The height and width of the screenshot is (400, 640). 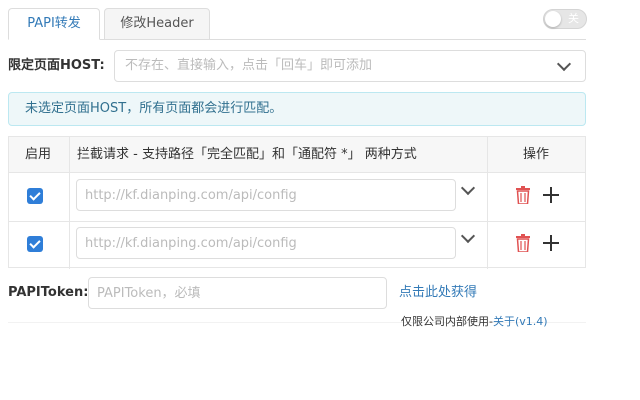 What do you see at coordinates (247, 154) in the screenshot?
I see `header-rule: 拦截请求 - 支持路径「完全匹配」和「通配符 *」 两种方式` at bounding box center [247, 154].